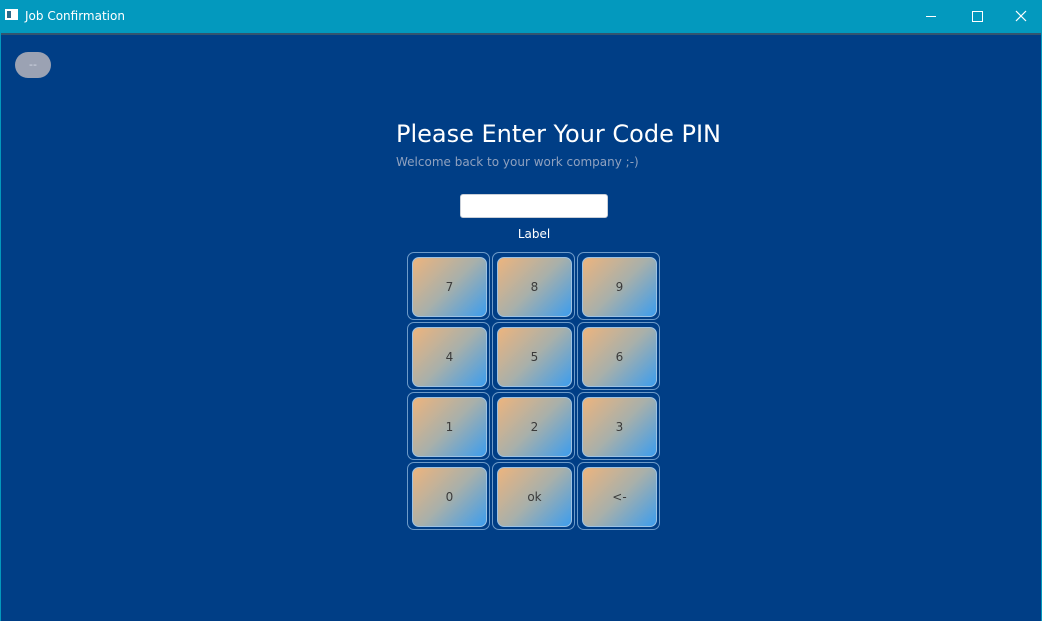  Describe the element at coordinates (534, 206) in the screenshot. I see `pin-input` at that location.